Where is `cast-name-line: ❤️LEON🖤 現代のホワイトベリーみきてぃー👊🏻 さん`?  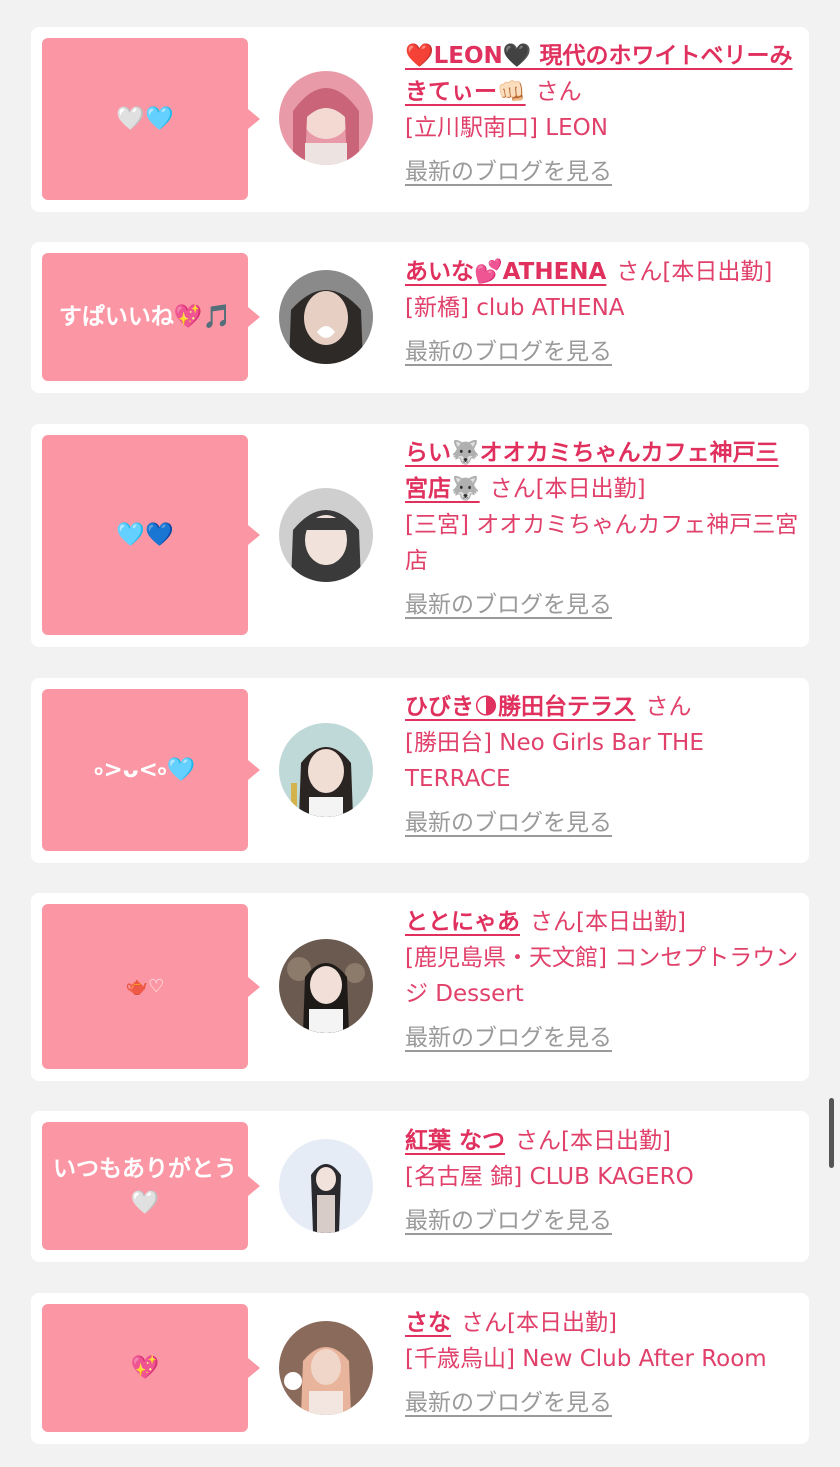
cast-name-line: ❤️LEON🖤 現代のホワイトベリーみきてぃー👊🏻 さん is located at coordinates (603, 74).